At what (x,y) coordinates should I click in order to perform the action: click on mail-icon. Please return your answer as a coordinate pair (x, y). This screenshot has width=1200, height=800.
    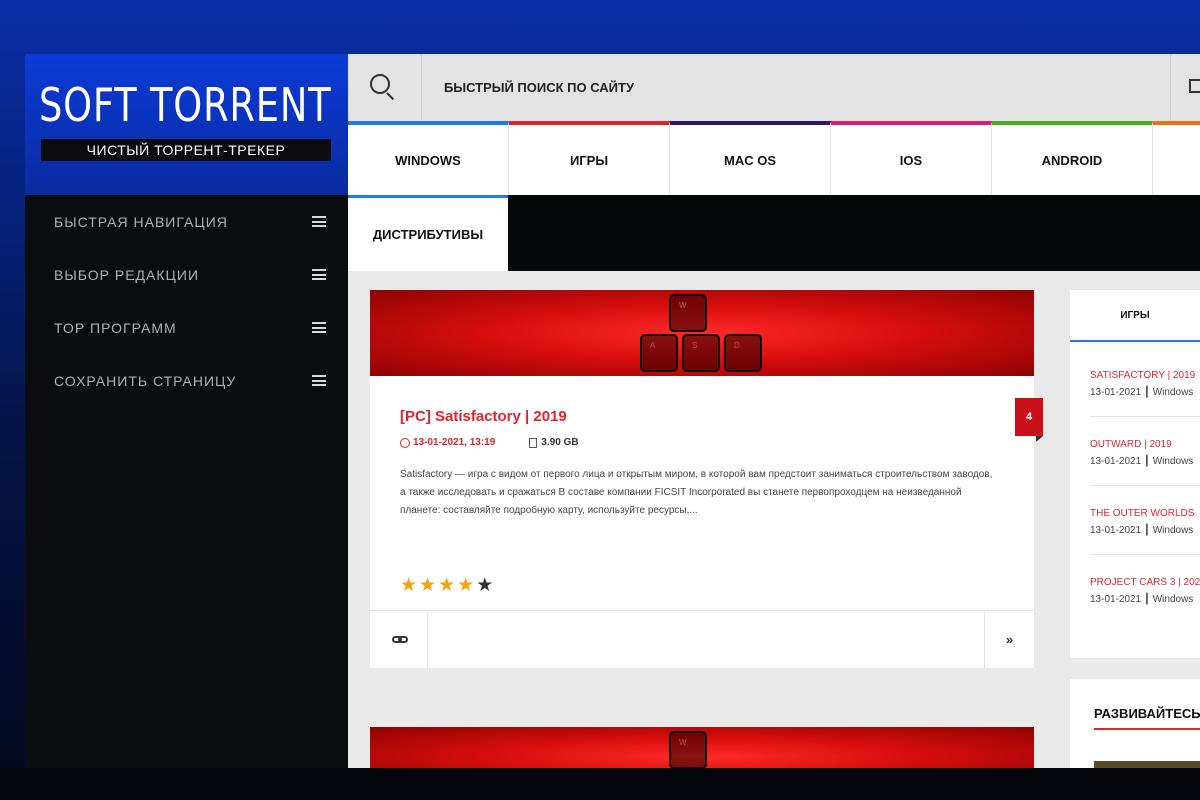
    Looking at the image, I should click on (1185, 87).